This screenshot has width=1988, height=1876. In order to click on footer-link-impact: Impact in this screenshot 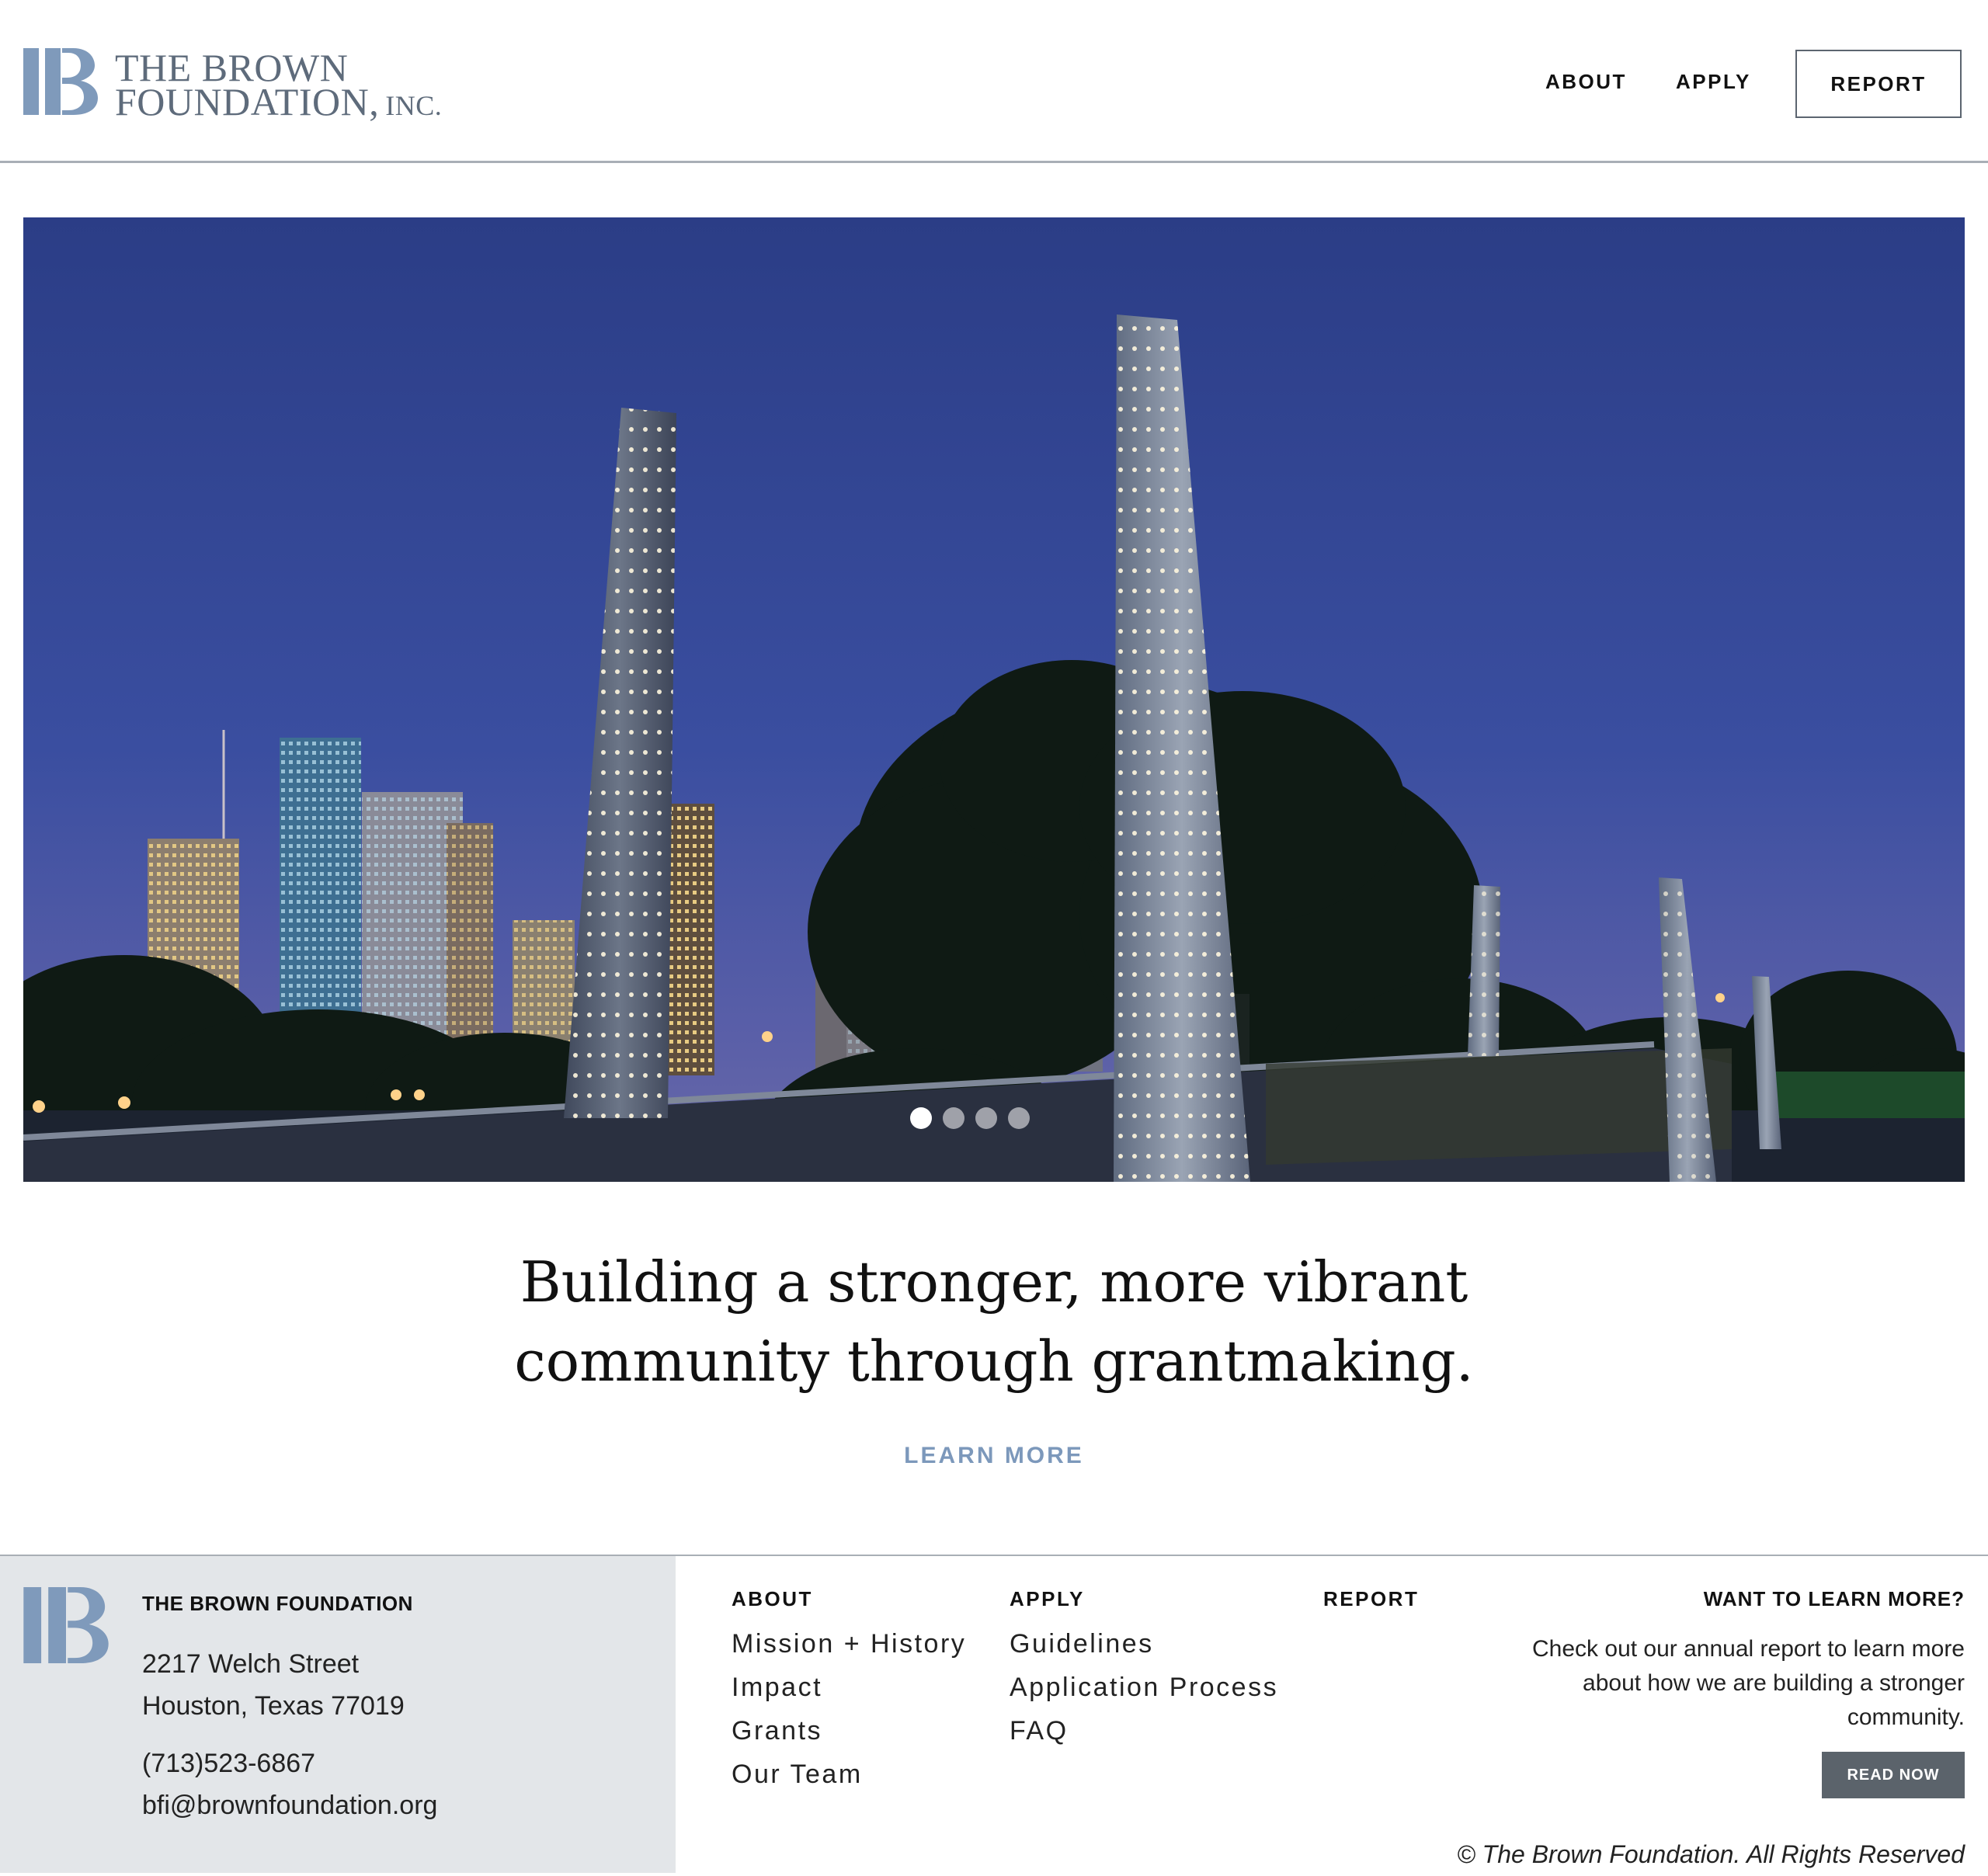, I will do `click(777, 1688)`.